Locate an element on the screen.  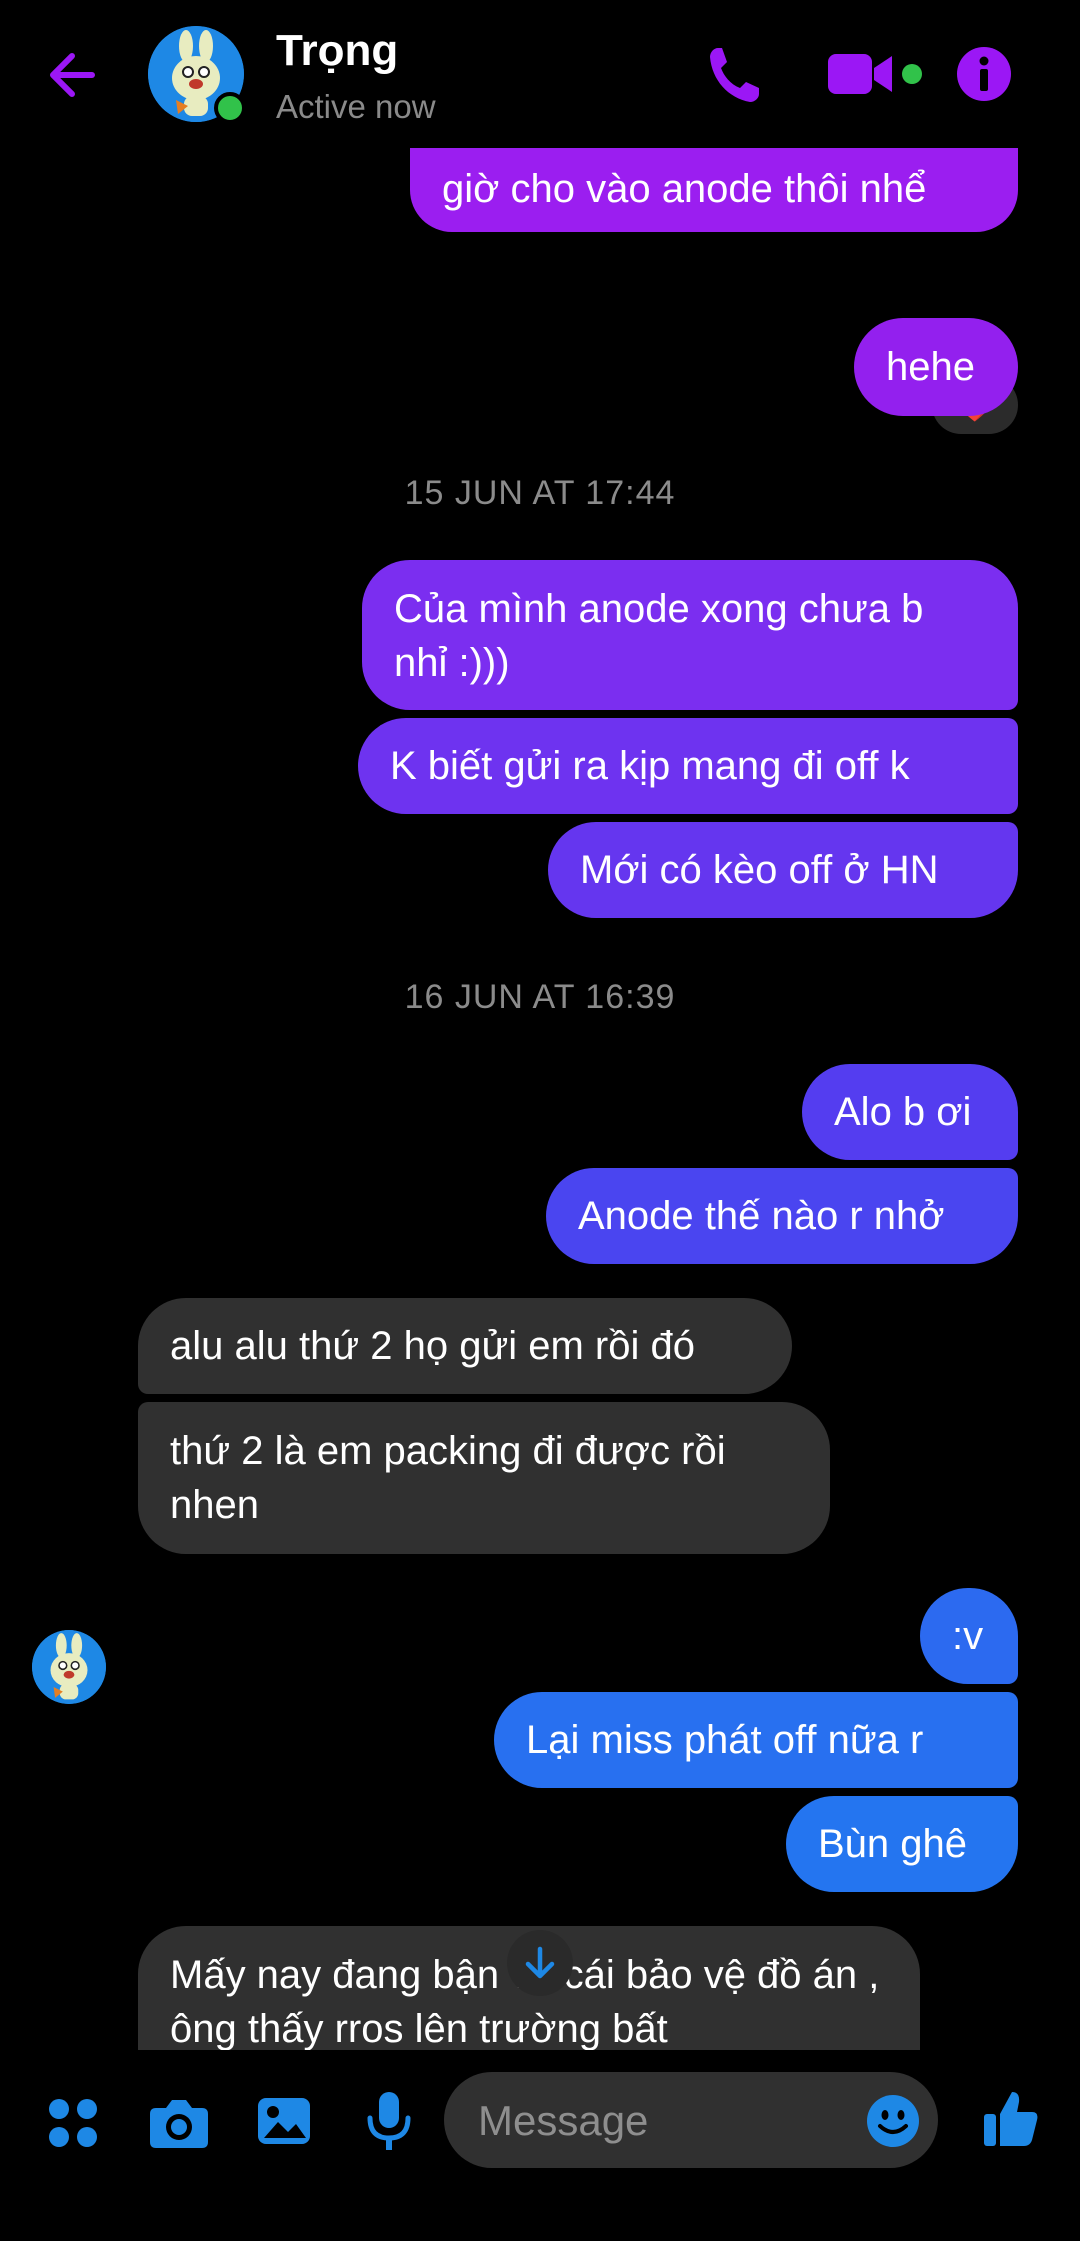
sent-message: Alo b ơi is located at coordinates (910, 1112).